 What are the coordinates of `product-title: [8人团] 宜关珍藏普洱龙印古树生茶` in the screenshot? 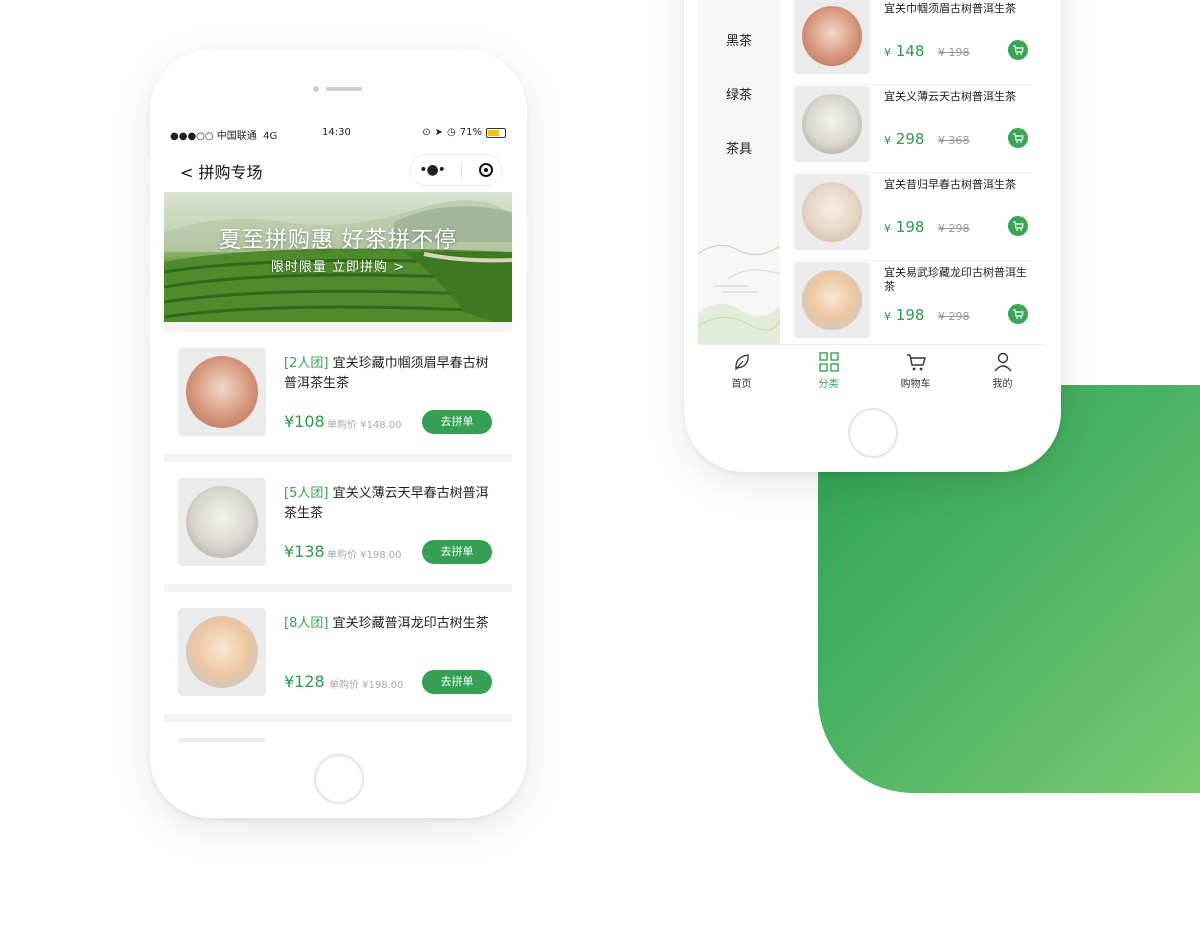 It's located at (389, 624).